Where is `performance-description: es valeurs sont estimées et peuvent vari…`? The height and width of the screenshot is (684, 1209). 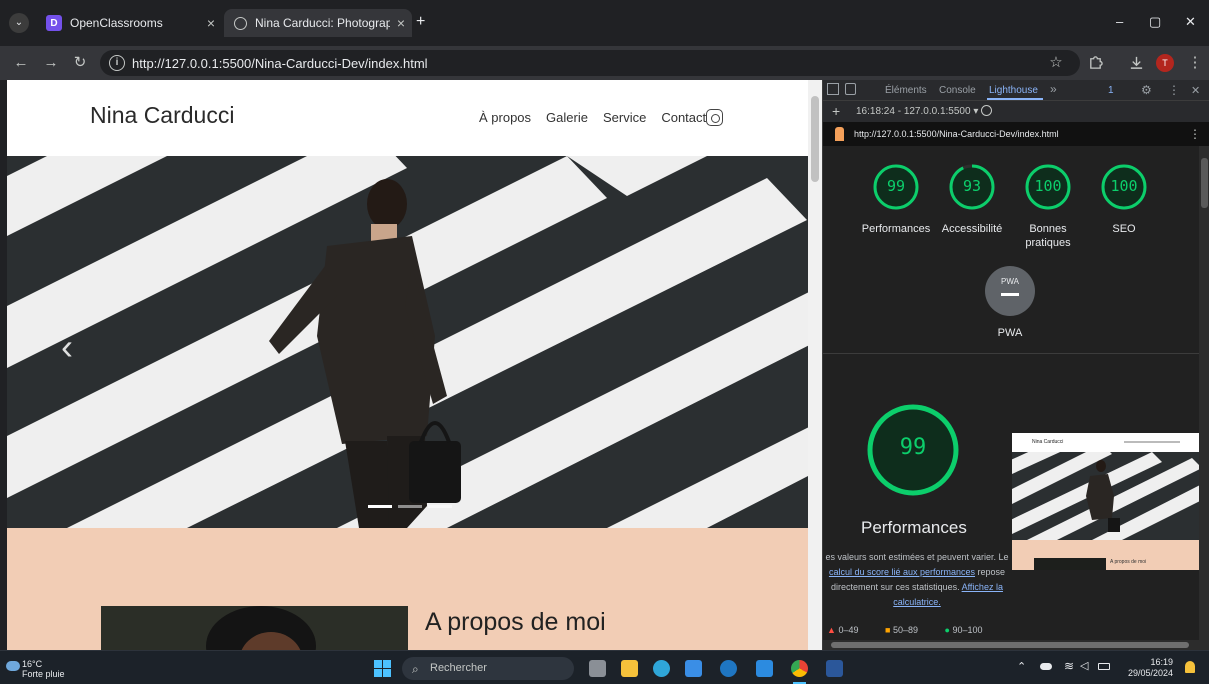
performance-description: es valeurs sont estimées et peuvent vari… is located at coordinates (920, 580).